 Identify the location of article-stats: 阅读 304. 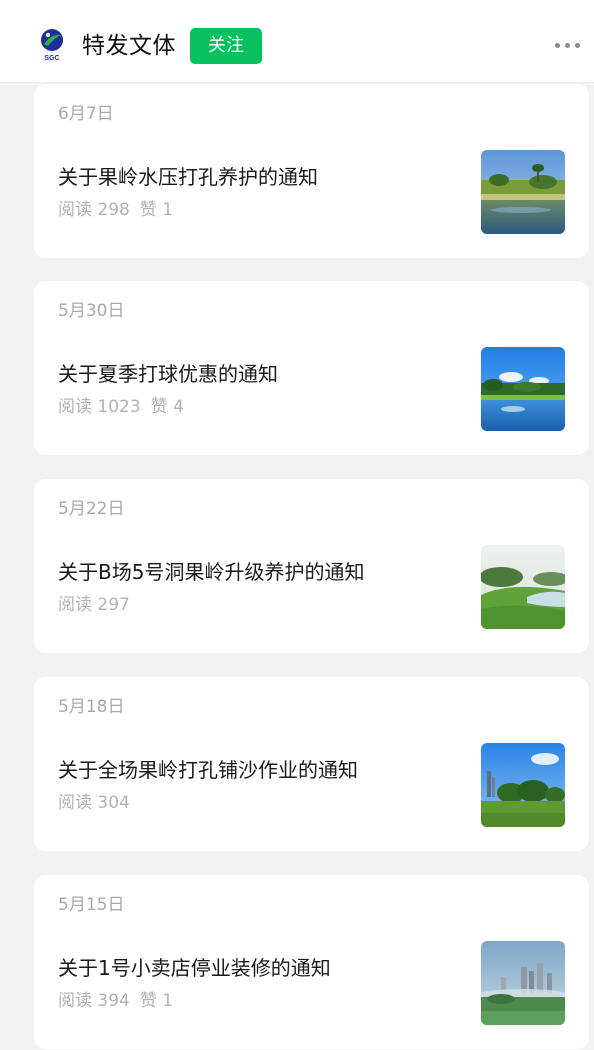
(99, 803).